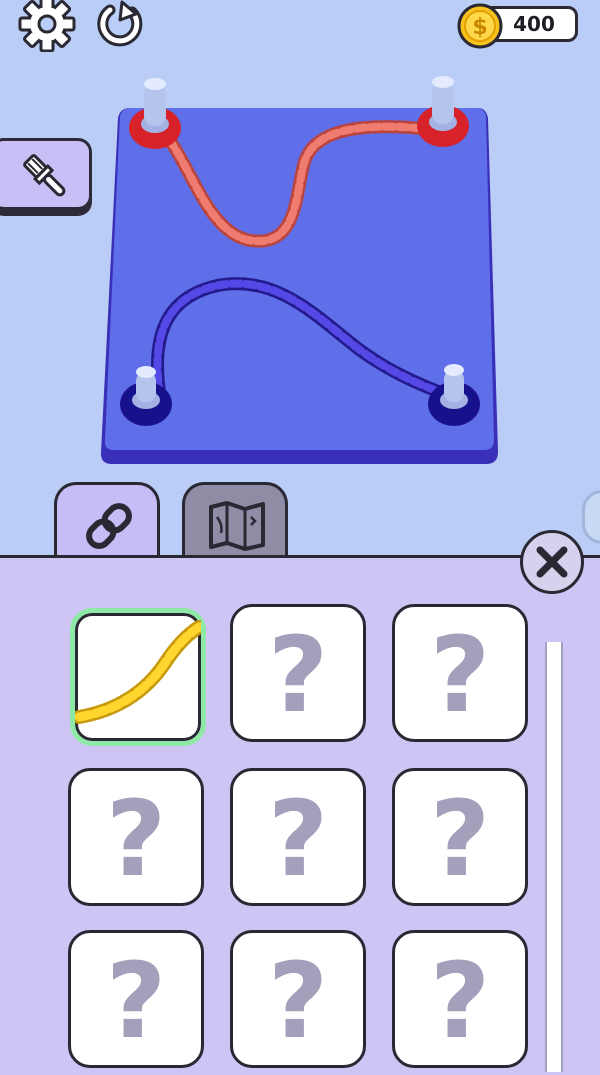 Image resolution: width=600 pixels, height=1075 pixels. What do you see at coordinates (534, 24) in the screenshot?
I see `coin-amount: 400` at bounding box center [534, 24].